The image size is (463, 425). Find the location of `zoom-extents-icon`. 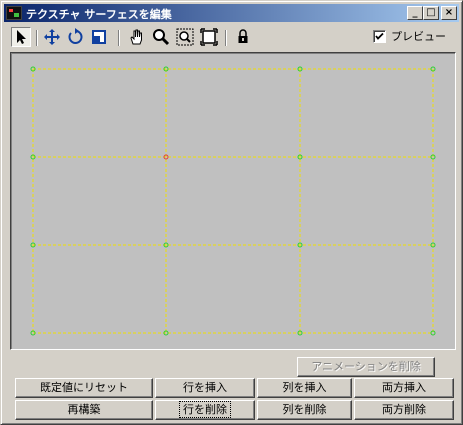

zoom-extents-icon is located at coordinates (209, 37).